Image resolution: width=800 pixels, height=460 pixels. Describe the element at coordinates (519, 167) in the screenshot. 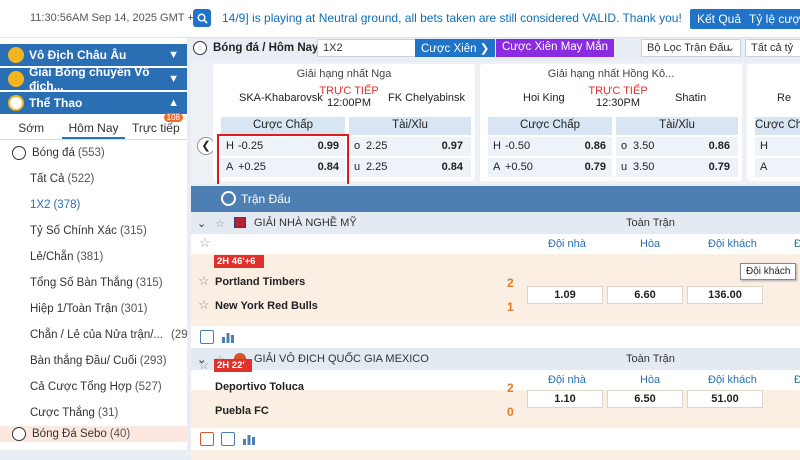

I see `odds-line: +0.50` at that location.